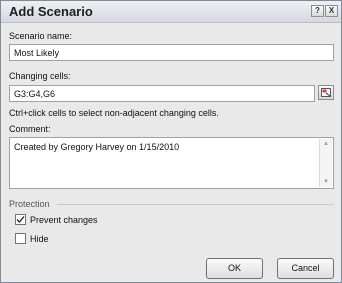  I want to click on prevent-changes-label: Prevent changes, so click(64, 220).